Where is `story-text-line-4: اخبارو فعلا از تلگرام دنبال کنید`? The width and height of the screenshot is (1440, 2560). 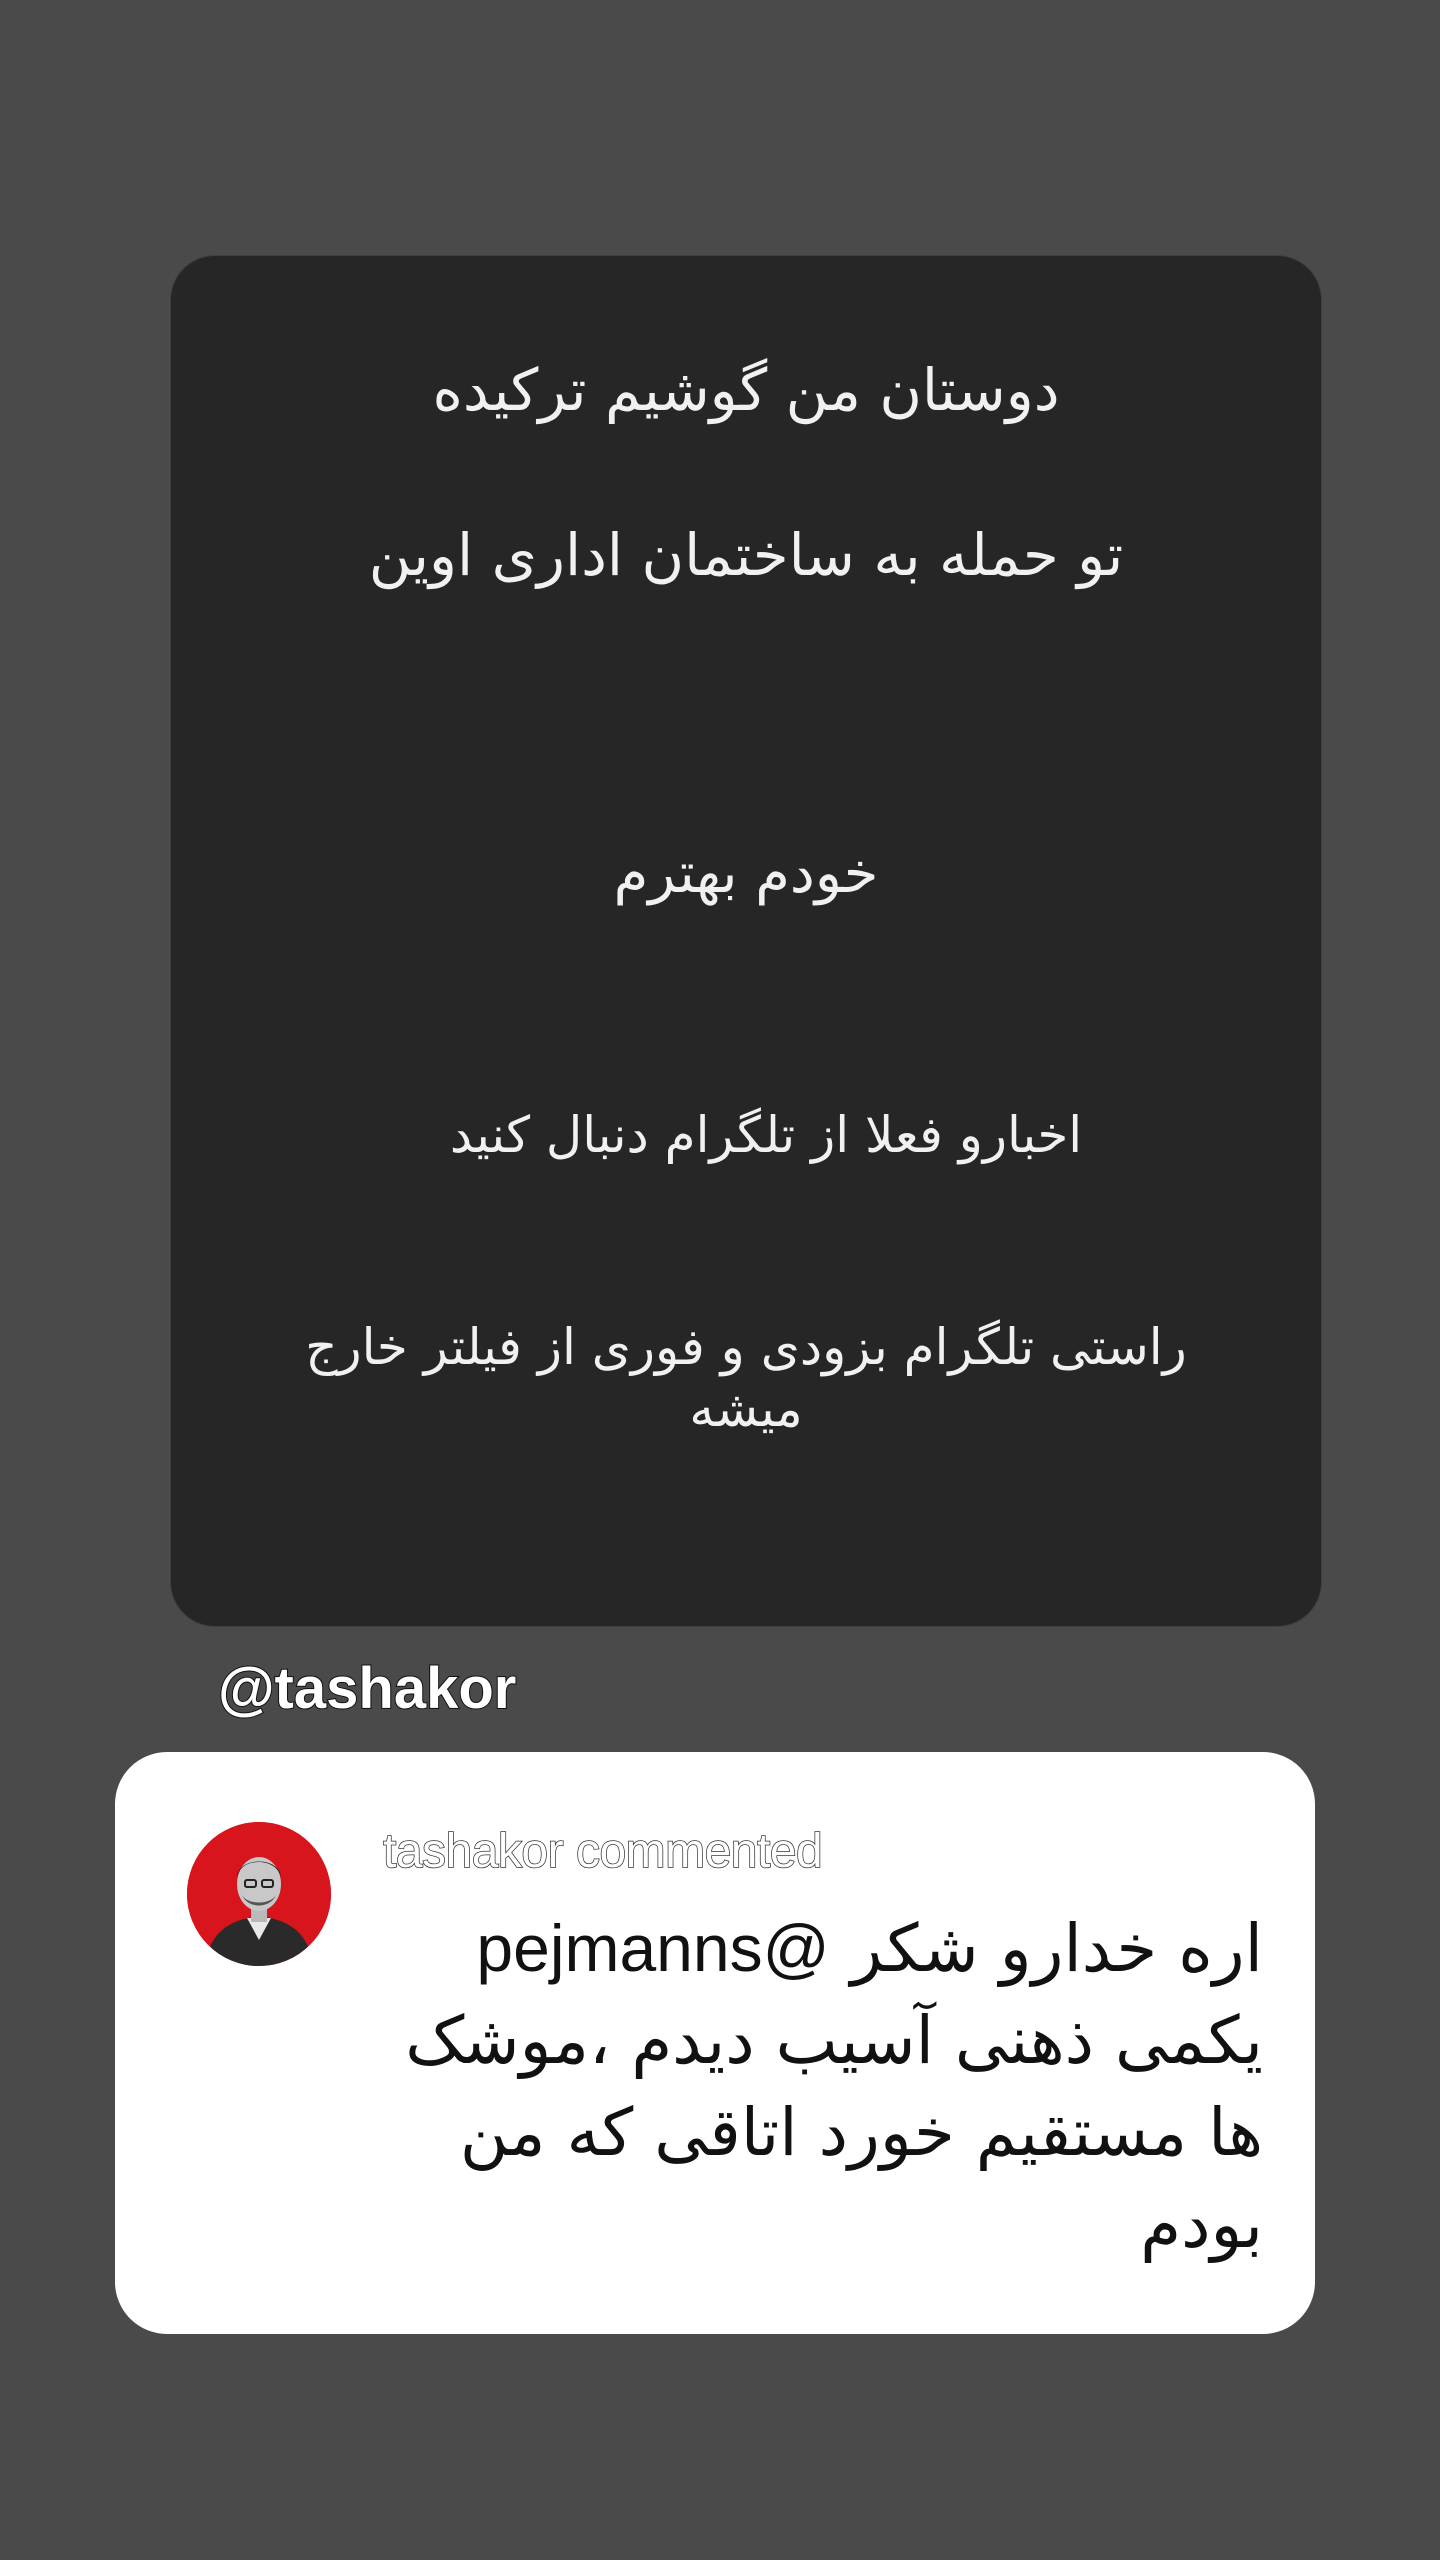
story-text-line-4: اخبارو فعلا از تلگرام دنبال کنید is located at coordinates (766, 1135).